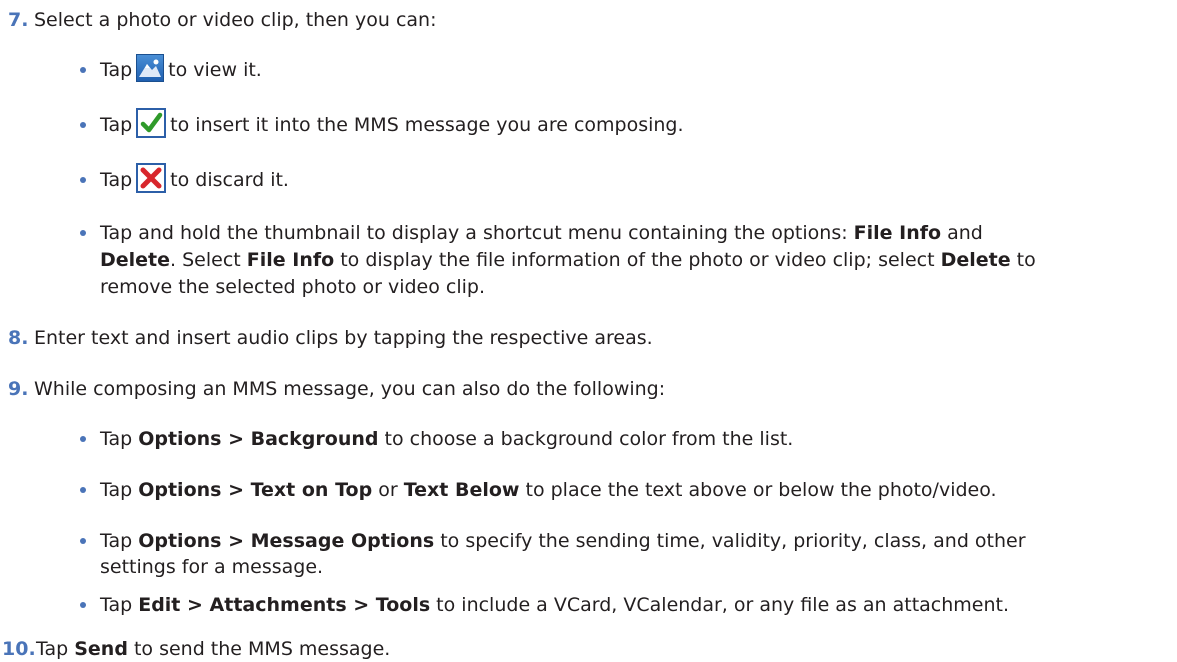  Describe the element at coordinates (208, 260) in the screenshot. I see `text-run: . Select` at that location.